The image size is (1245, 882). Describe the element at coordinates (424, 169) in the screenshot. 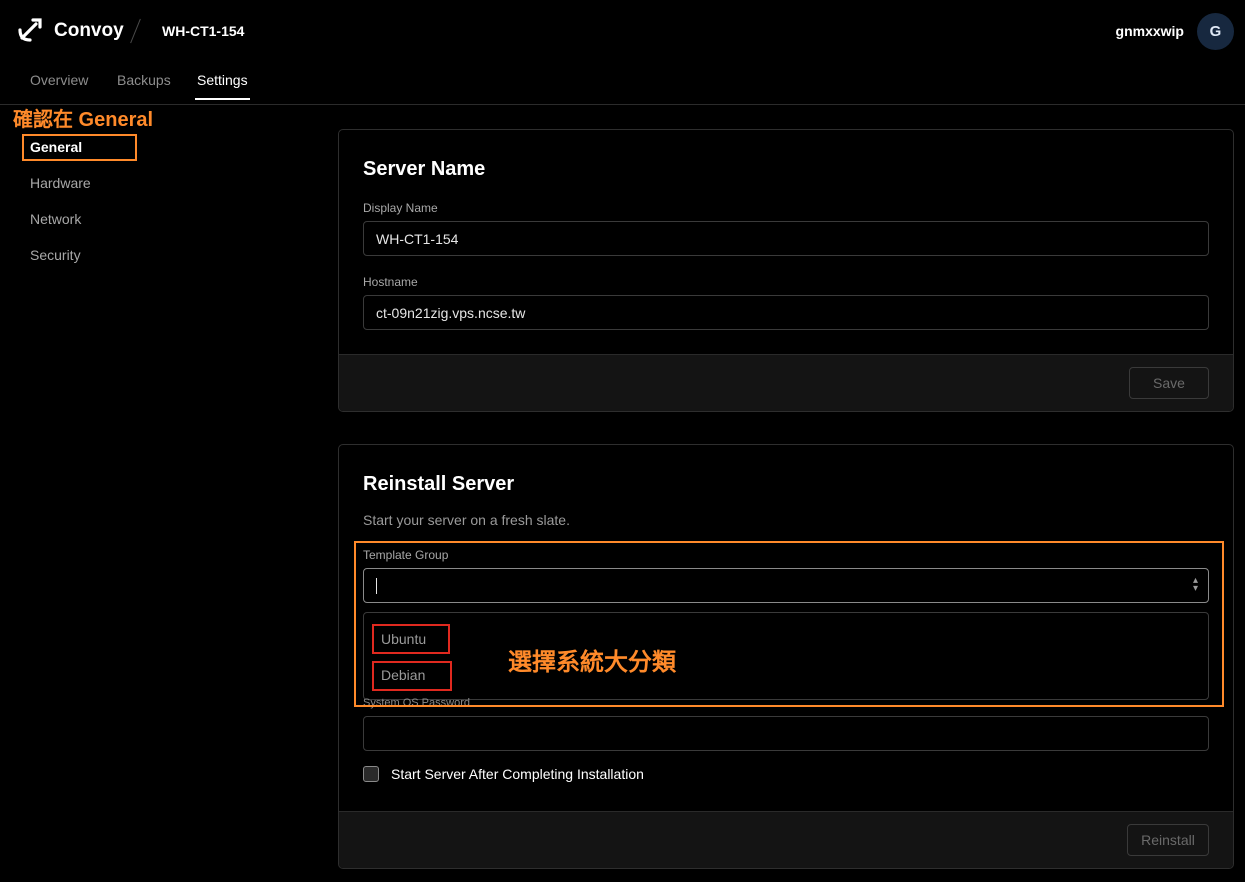

I see `server-name-title: Server Name` at that location.